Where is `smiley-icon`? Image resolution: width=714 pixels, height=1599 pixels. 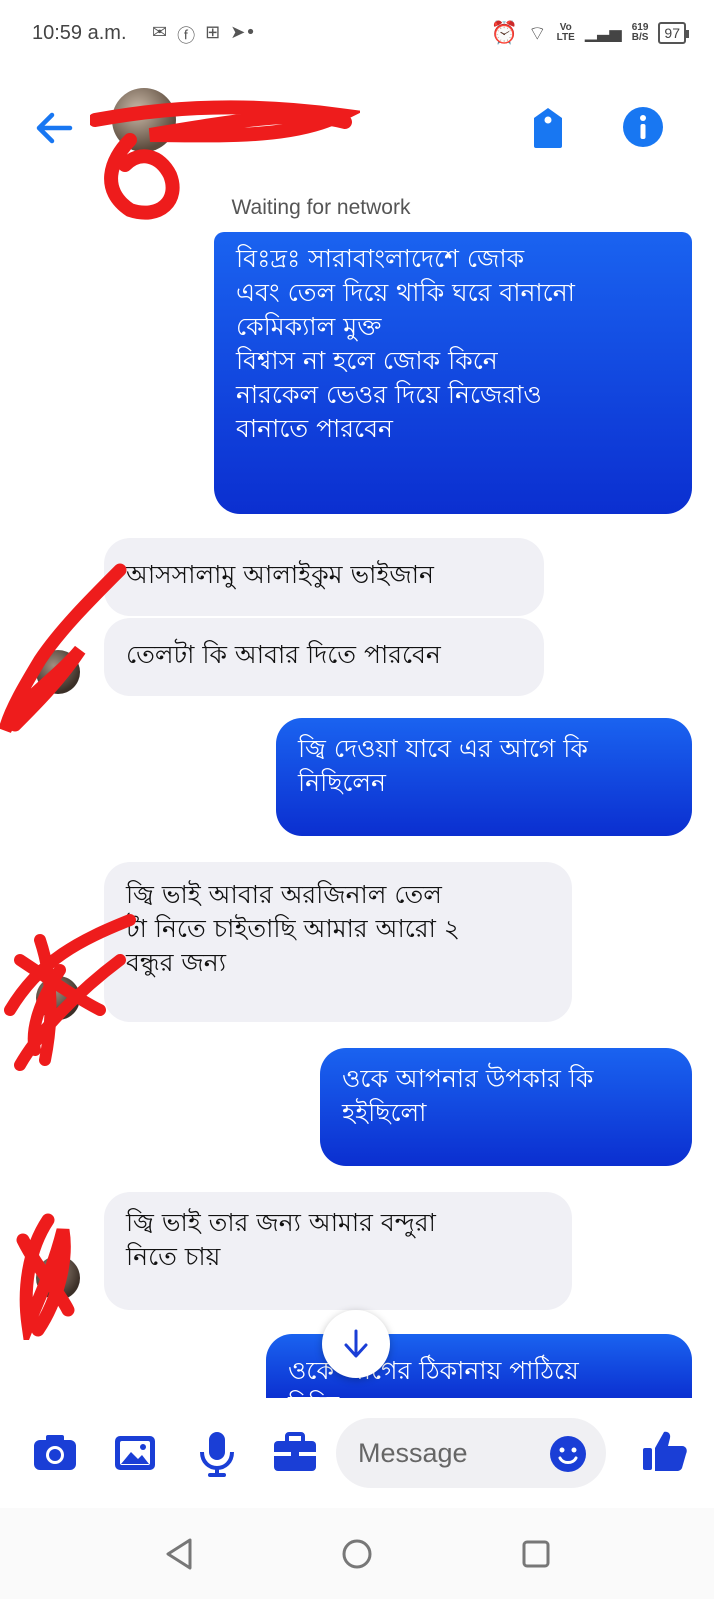
smiley-icon is located at coordinates (568, 1454).